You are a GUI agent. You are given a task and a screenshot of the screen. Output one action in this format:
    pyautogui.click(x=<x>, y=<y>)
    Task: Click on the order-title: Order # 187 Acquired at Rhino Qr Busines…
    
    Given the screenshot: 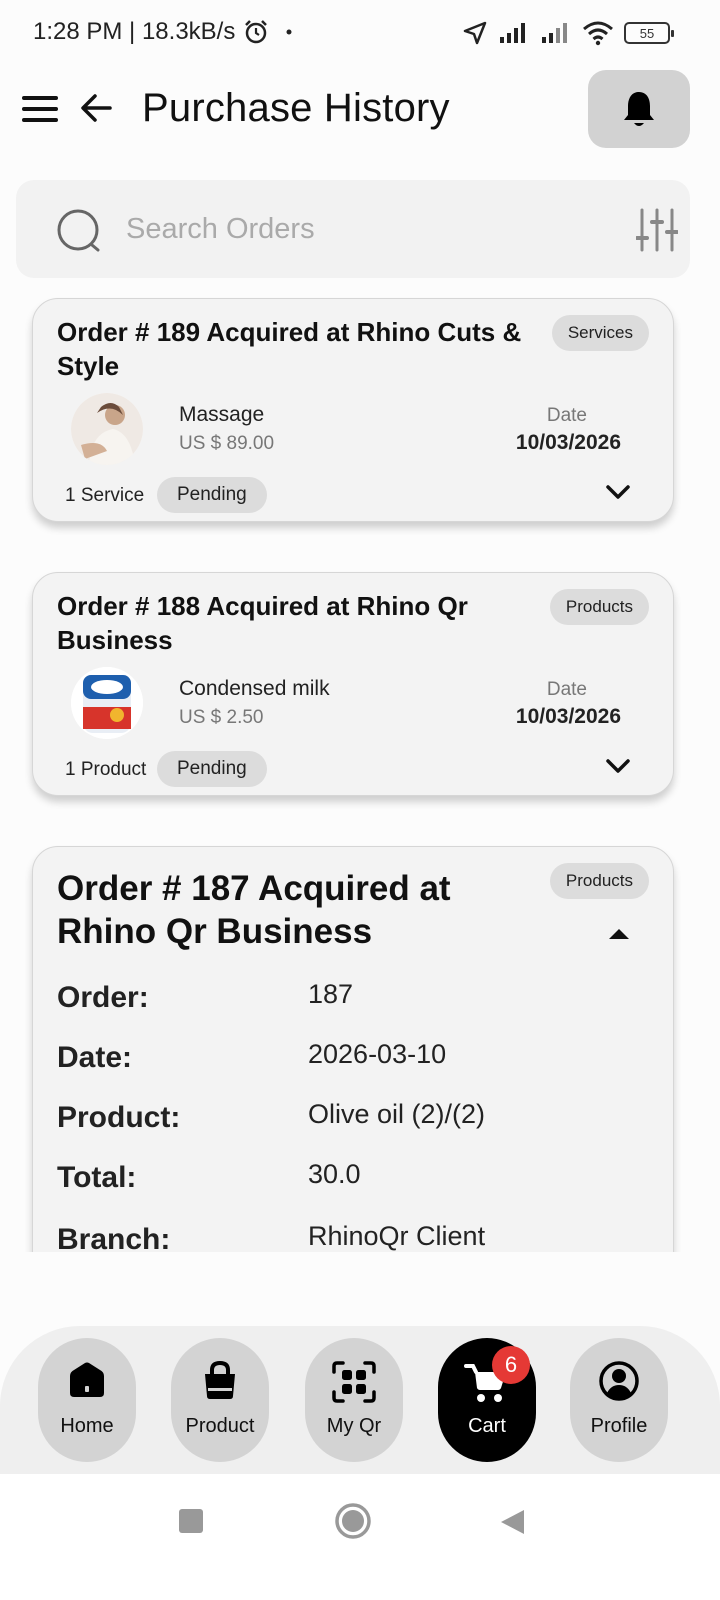 What is the action you would take?
    pyautogui.click(x=254, y=910)
    